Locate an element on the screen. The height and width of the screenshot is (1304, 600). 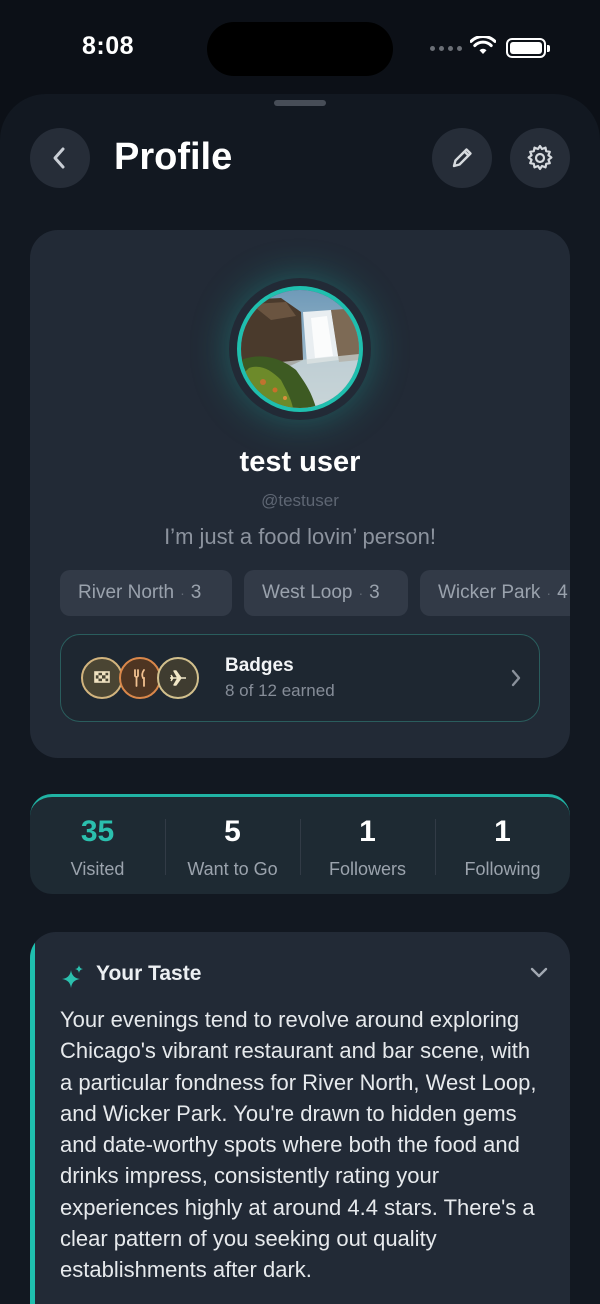
stat-label: Following is located at coordinates (502, 869).